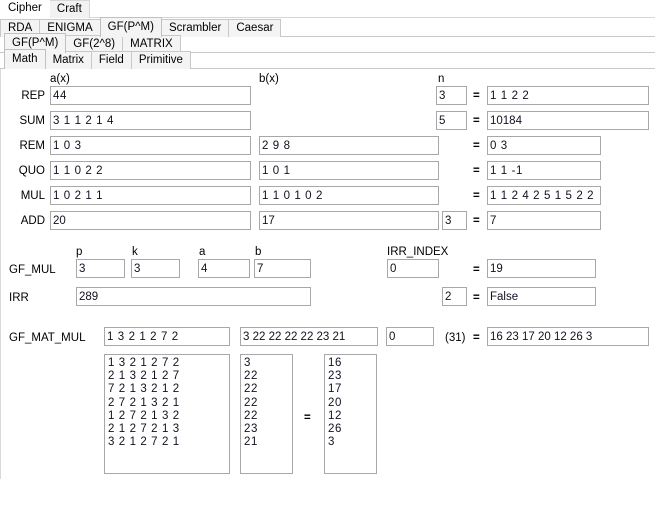  What do you see at coordinates (455, 338) in the screenshot?
I see `gf-mat-mul-note: (31)` at bounding box center [455, 338].